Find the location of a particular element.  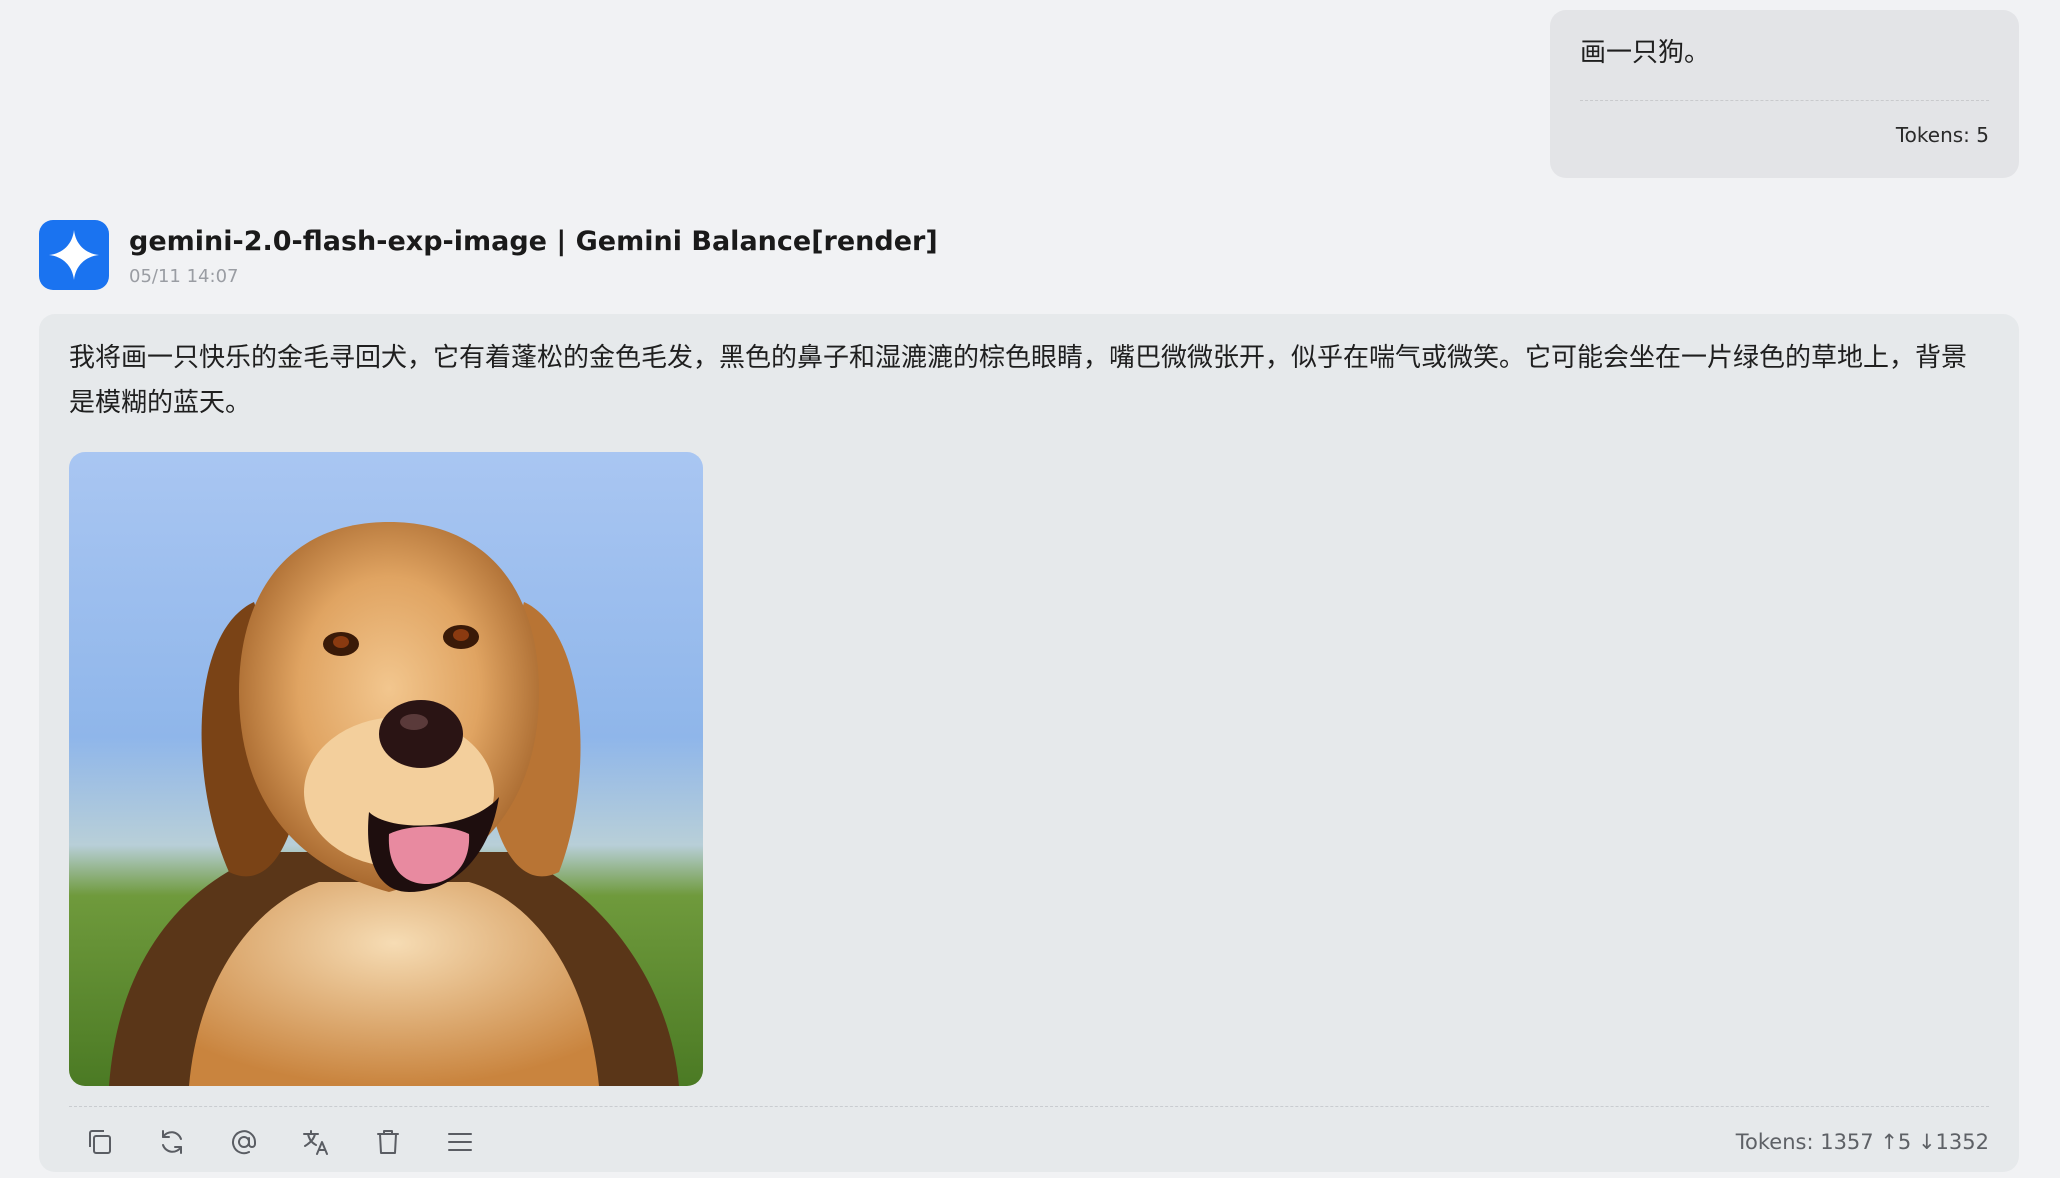

copy-icon is located at coordinates (100, 1142).